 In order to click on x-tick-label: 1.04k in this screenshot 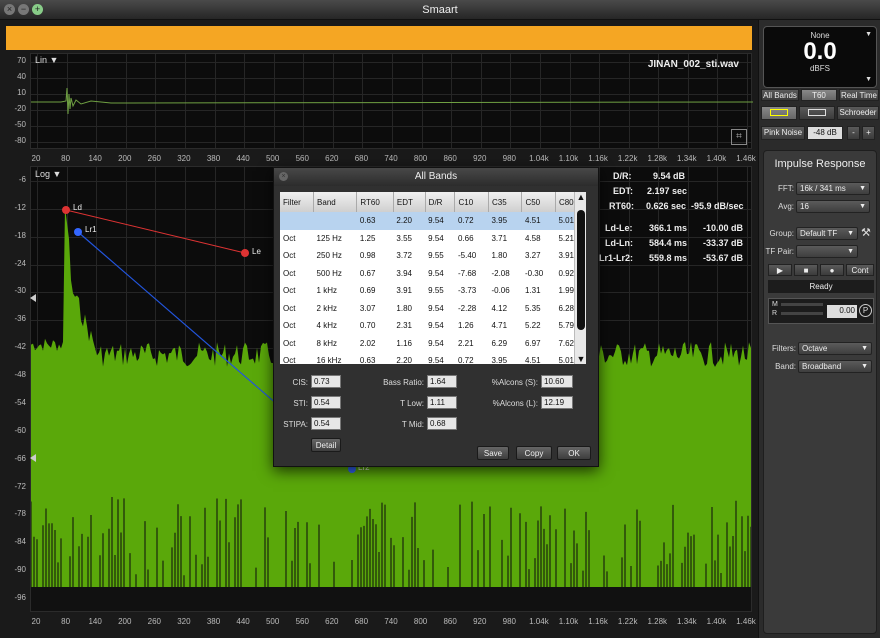, I will do `click(539, 621)`.